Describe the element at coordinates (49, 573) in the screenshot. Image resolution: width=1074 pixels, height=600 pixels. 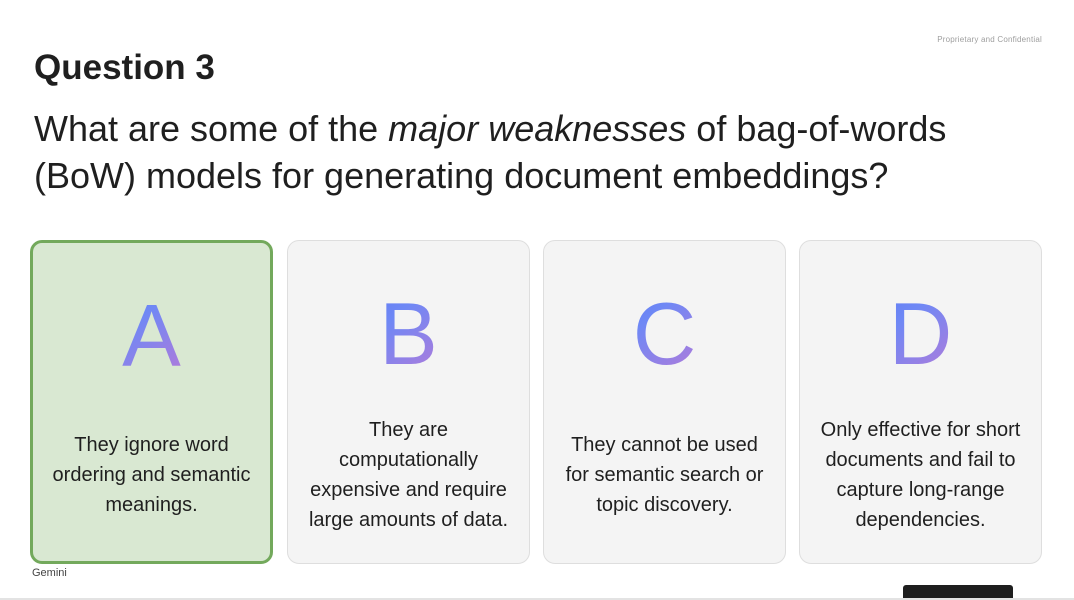
I see `gemini-brand: Gemini` at that location.